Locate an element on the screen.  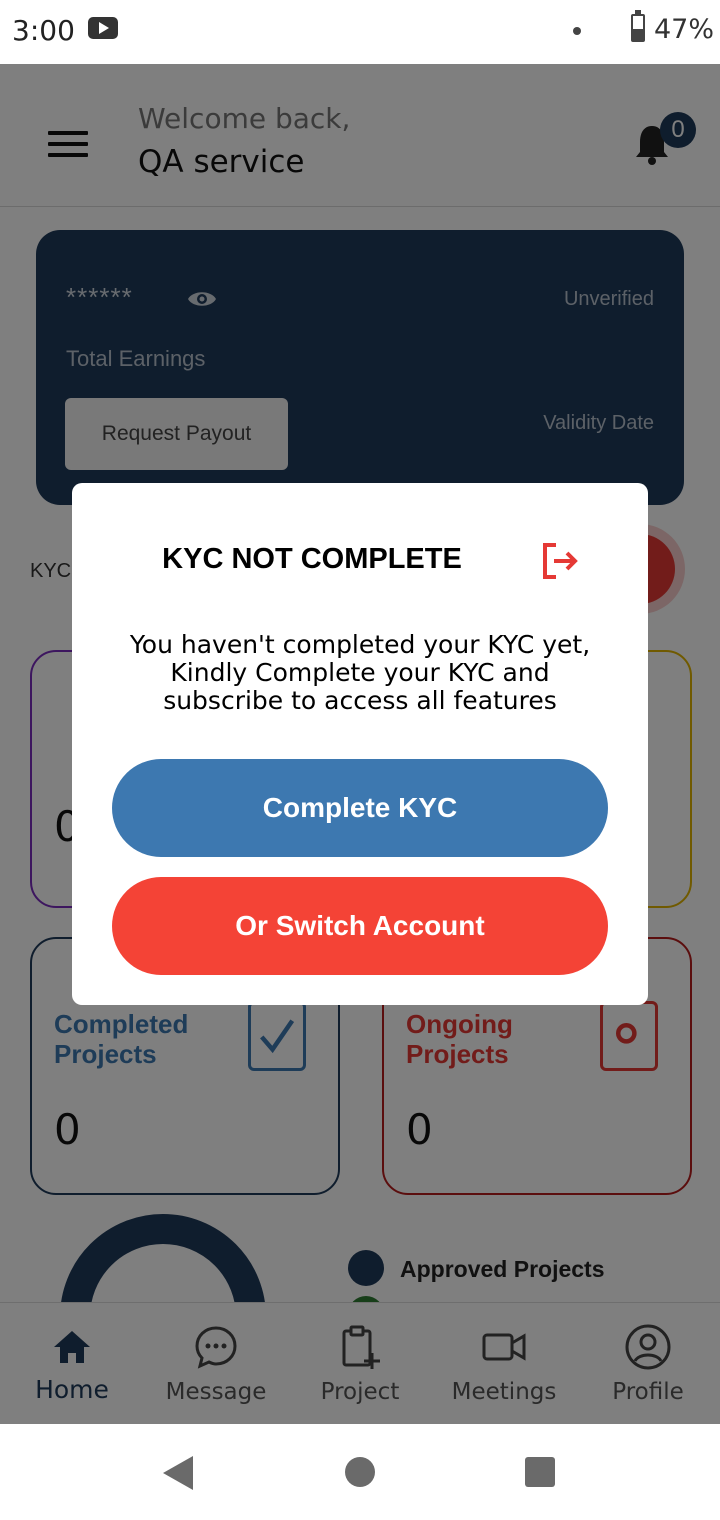
battery-icon is located at coordinates (638, 26).